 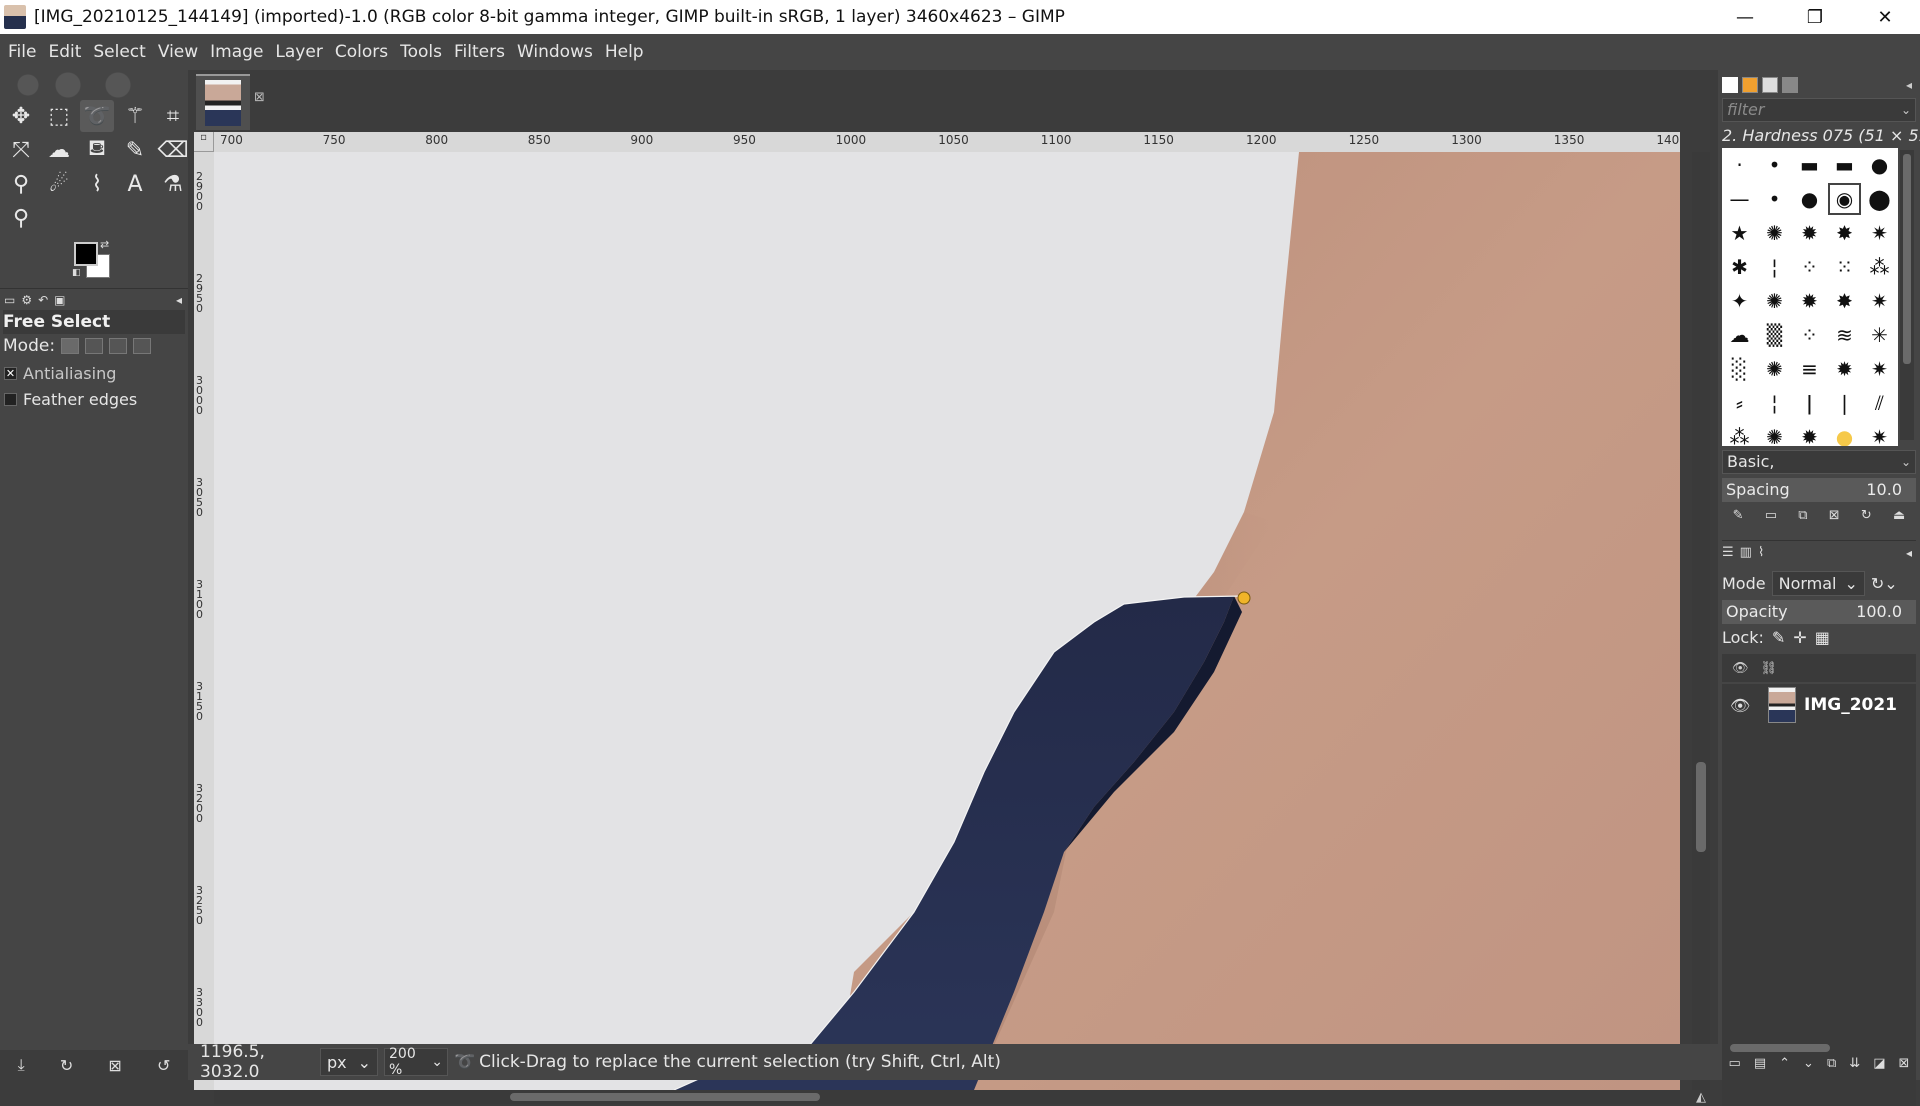 I want to click on paths-tool-icon: ⌇, so click(x=97, y=184).